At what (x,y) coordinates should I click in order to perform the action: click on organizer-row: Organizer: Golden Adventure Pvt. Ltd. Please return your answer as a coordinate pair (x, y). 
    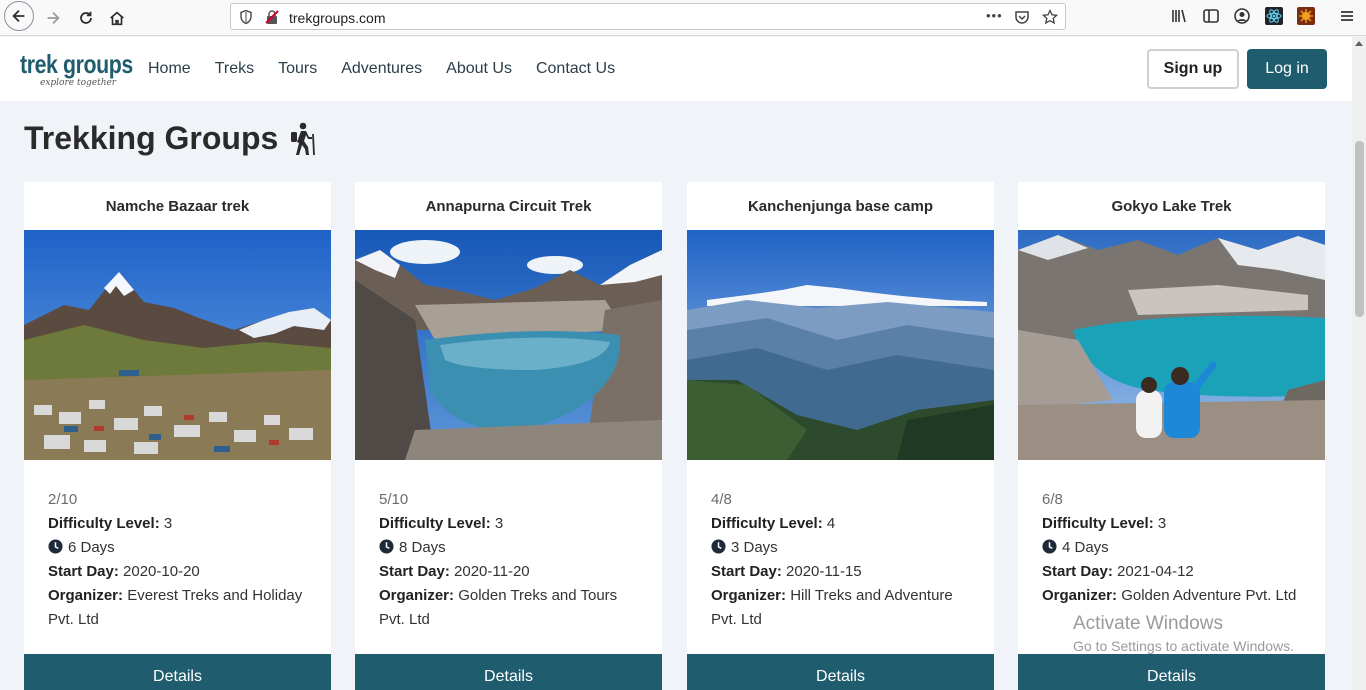
    Looking at the image, I should click on (1171, 596).